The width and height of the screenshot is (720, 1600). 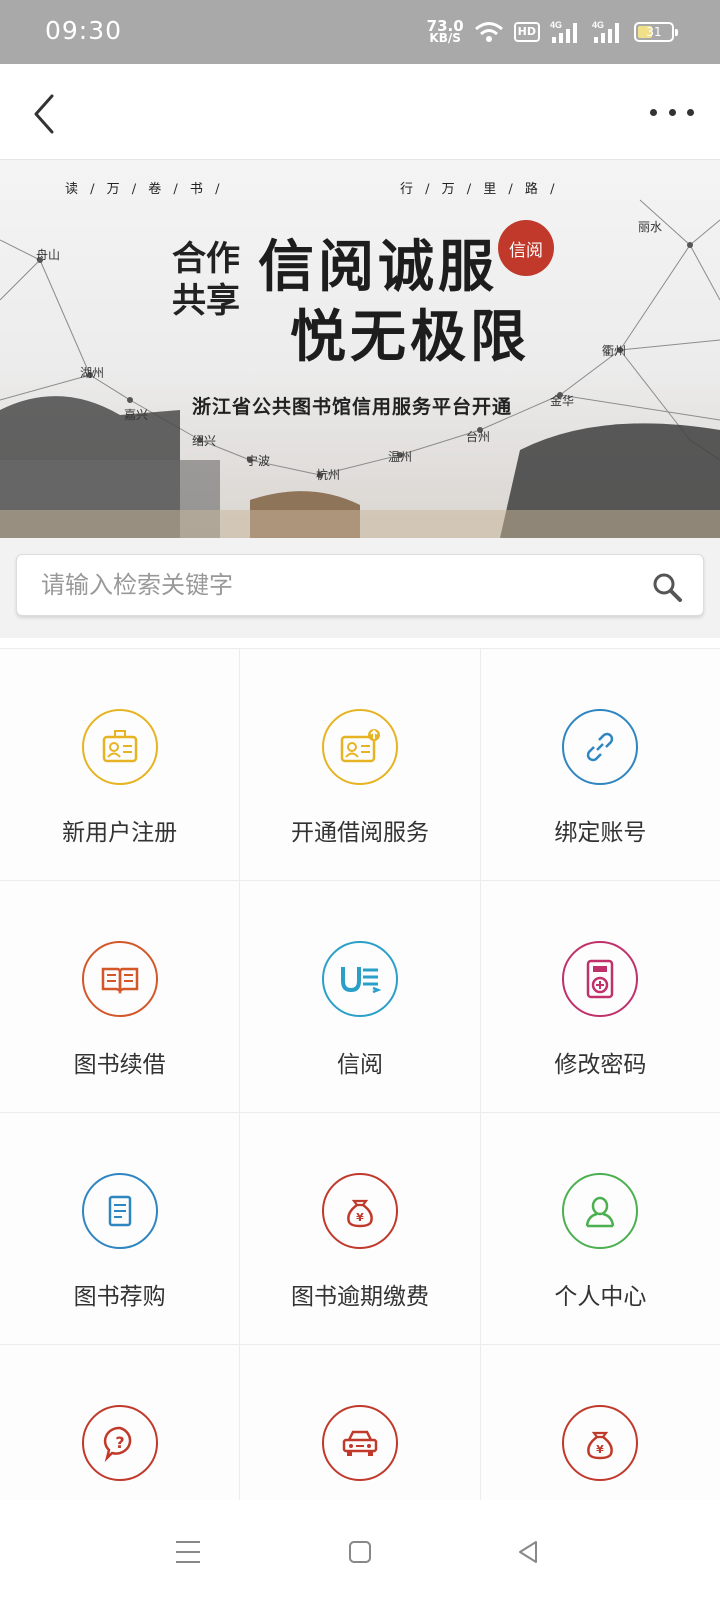 What do you see at coordinates (206, 280) in the screenshot?
I see `banner-mark: 合作 共享` at bounding box center [206, 280].